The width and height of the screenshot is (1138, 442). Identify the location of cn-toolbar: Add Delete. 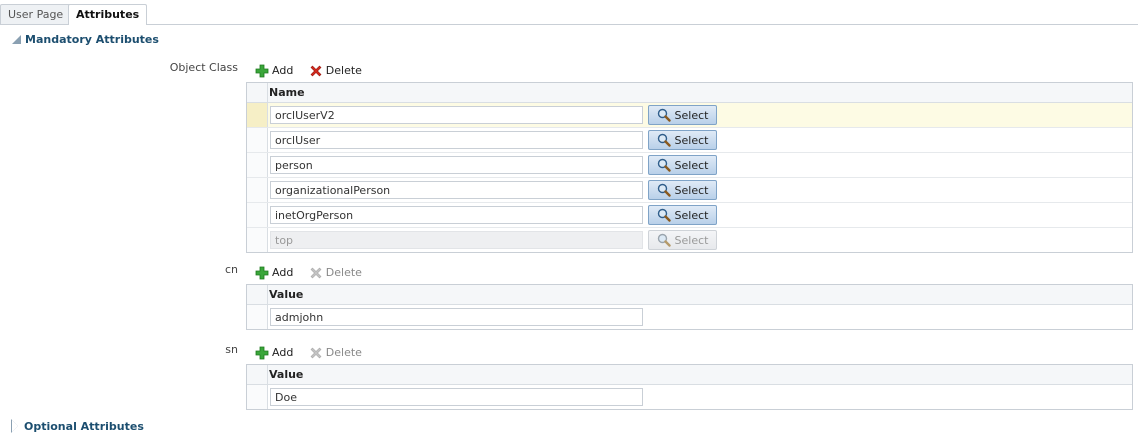
(314, 273).